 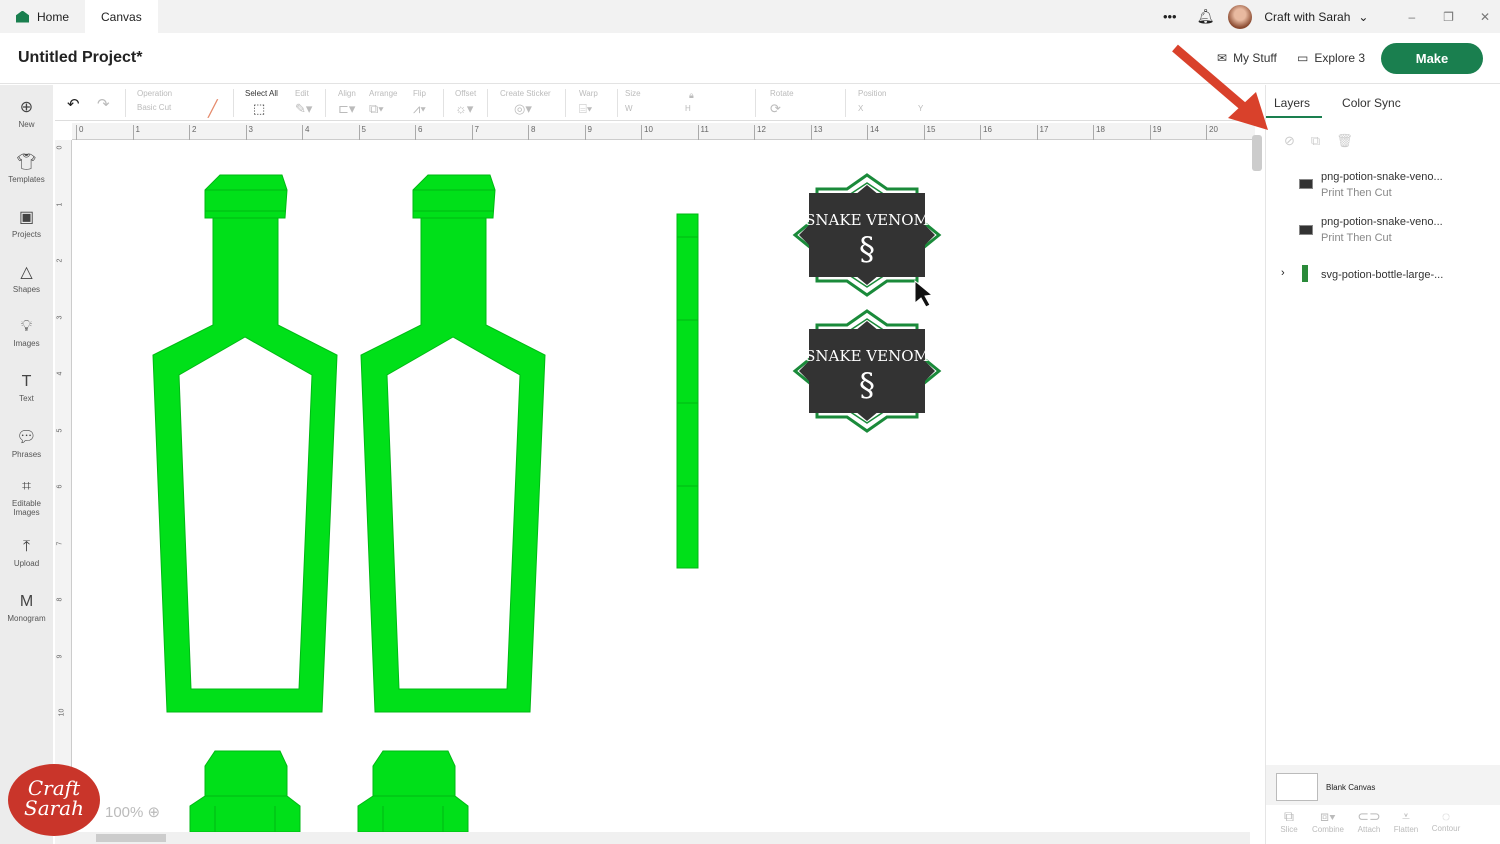 What do you see at coordinates (1411, 17) in the screenshot?
I see `minimize-button: –` at bounding box center [1411, 17].